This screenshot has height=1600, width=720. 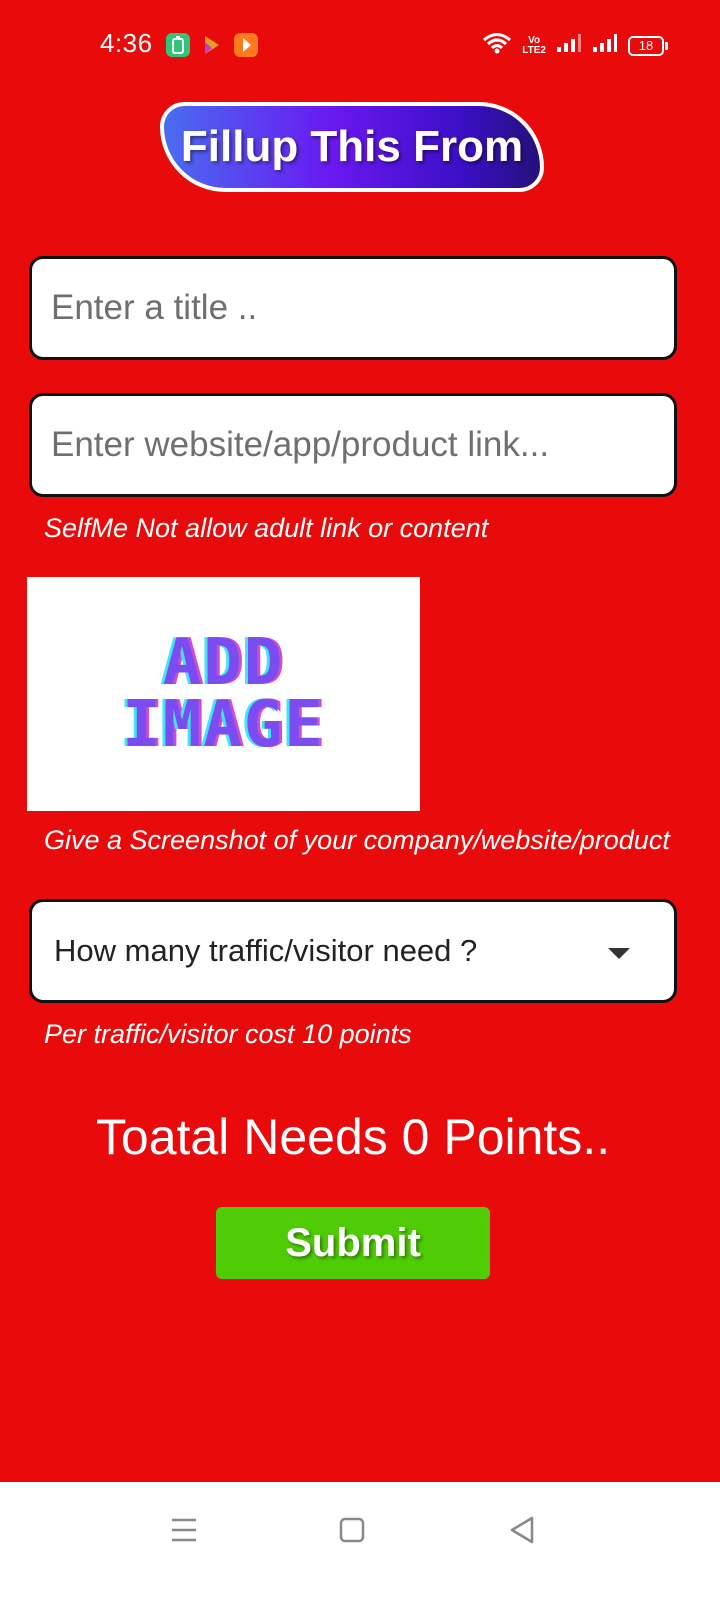 I want to click on battery-icon: 18, so click(x=648, y=45).